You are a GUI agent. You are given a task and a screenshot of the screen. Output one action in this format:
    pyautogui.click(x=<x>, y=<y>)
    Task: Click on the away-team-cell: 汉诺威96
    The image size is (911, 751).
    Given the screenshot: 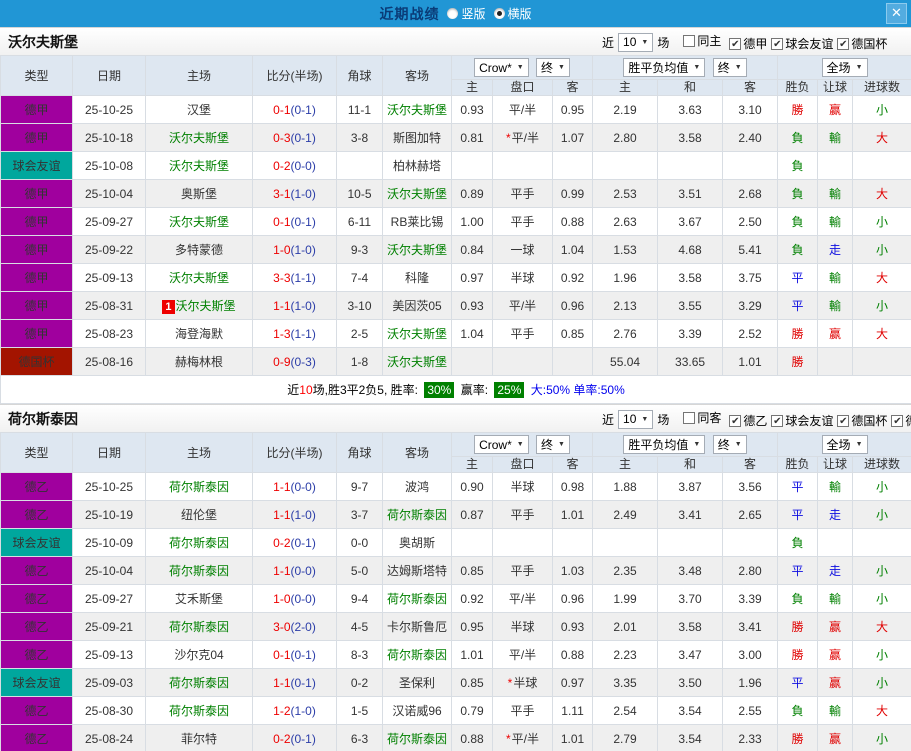 What is the action you would take?
    pyautogui.click(x=417, y=710)
    